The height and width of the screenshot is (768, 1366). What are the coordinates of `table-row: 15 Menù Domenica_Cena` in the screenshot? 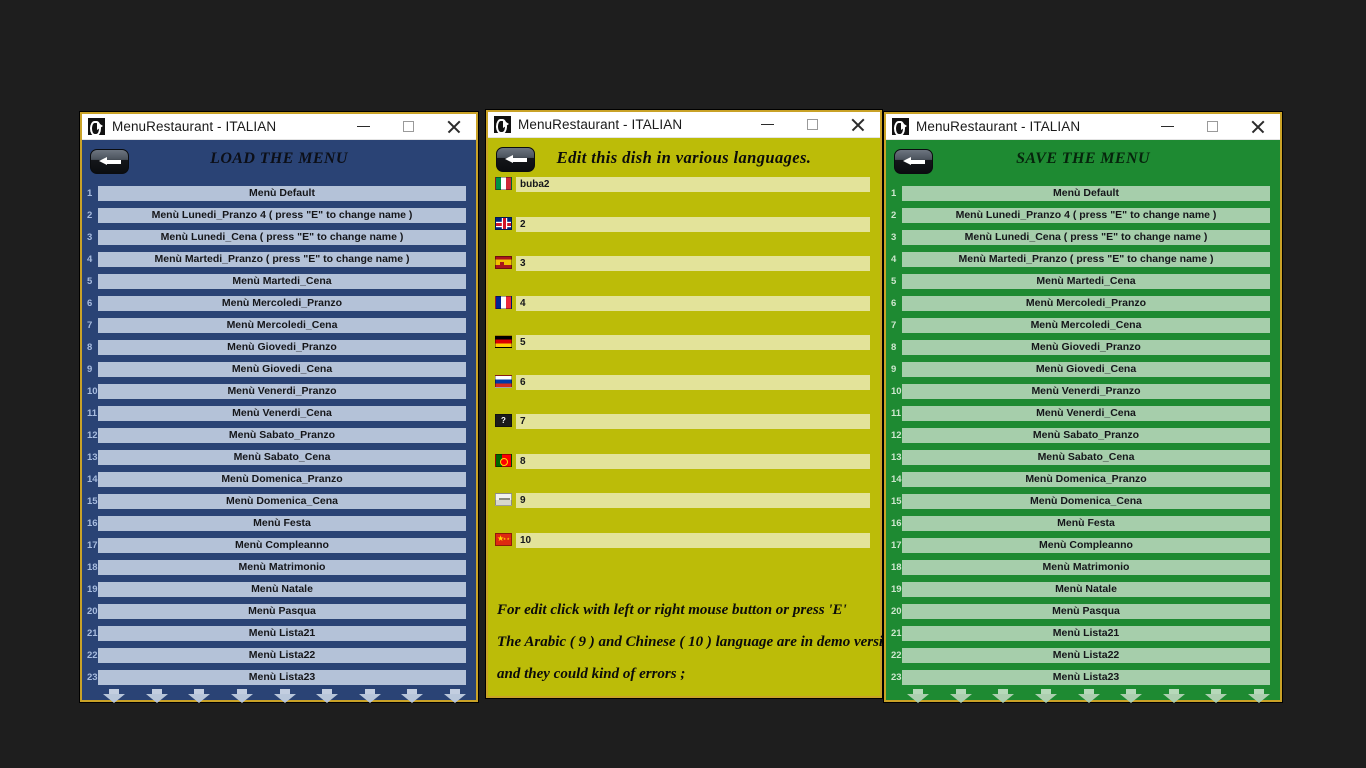 It's located at (279, 501).